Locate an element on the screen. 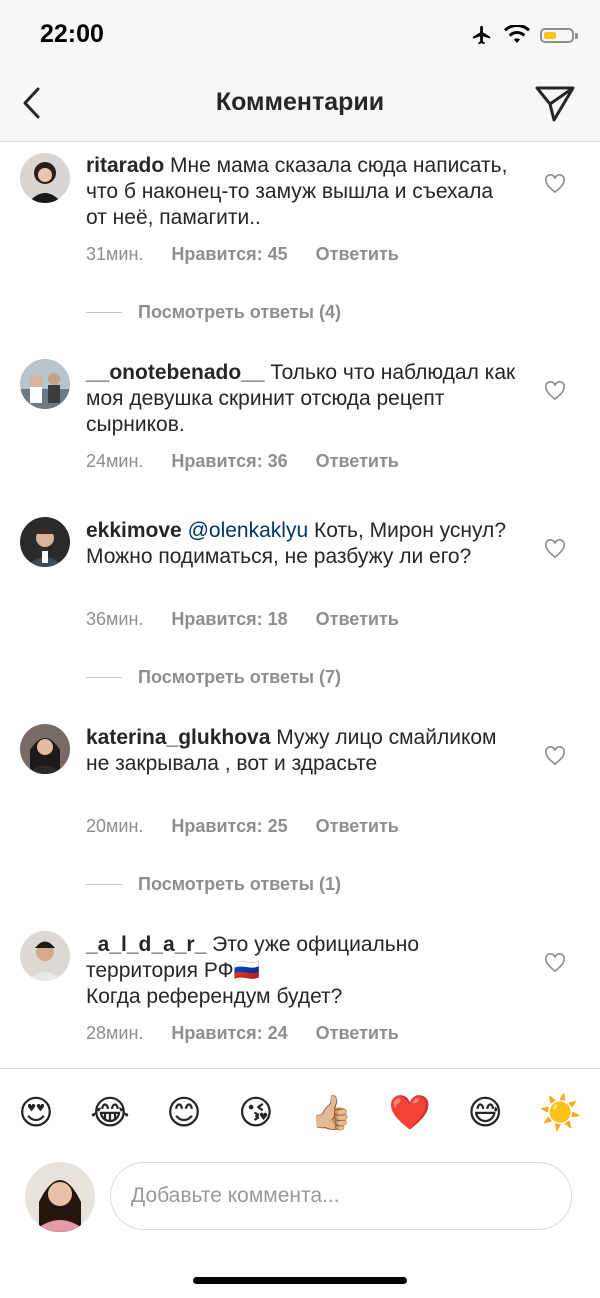 The image size is (600, 1298). comment-meta: 24мин. Нравится: 36 Ответить is located at coordinates (242, 461).